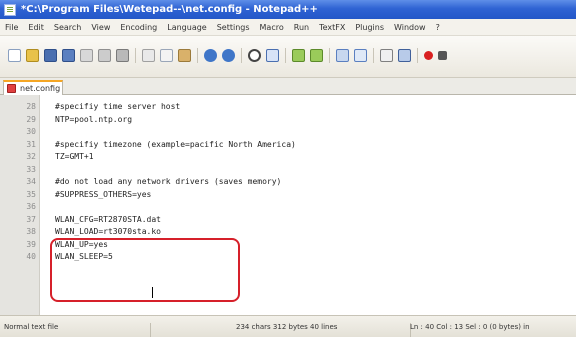 This screenshot has width=576, height=337. What do you see at coordinates (103, 194) in the screenshot?
I see `line-text: #SUPPRESS_OTHERS=yes` at bounding box center [103, 194].